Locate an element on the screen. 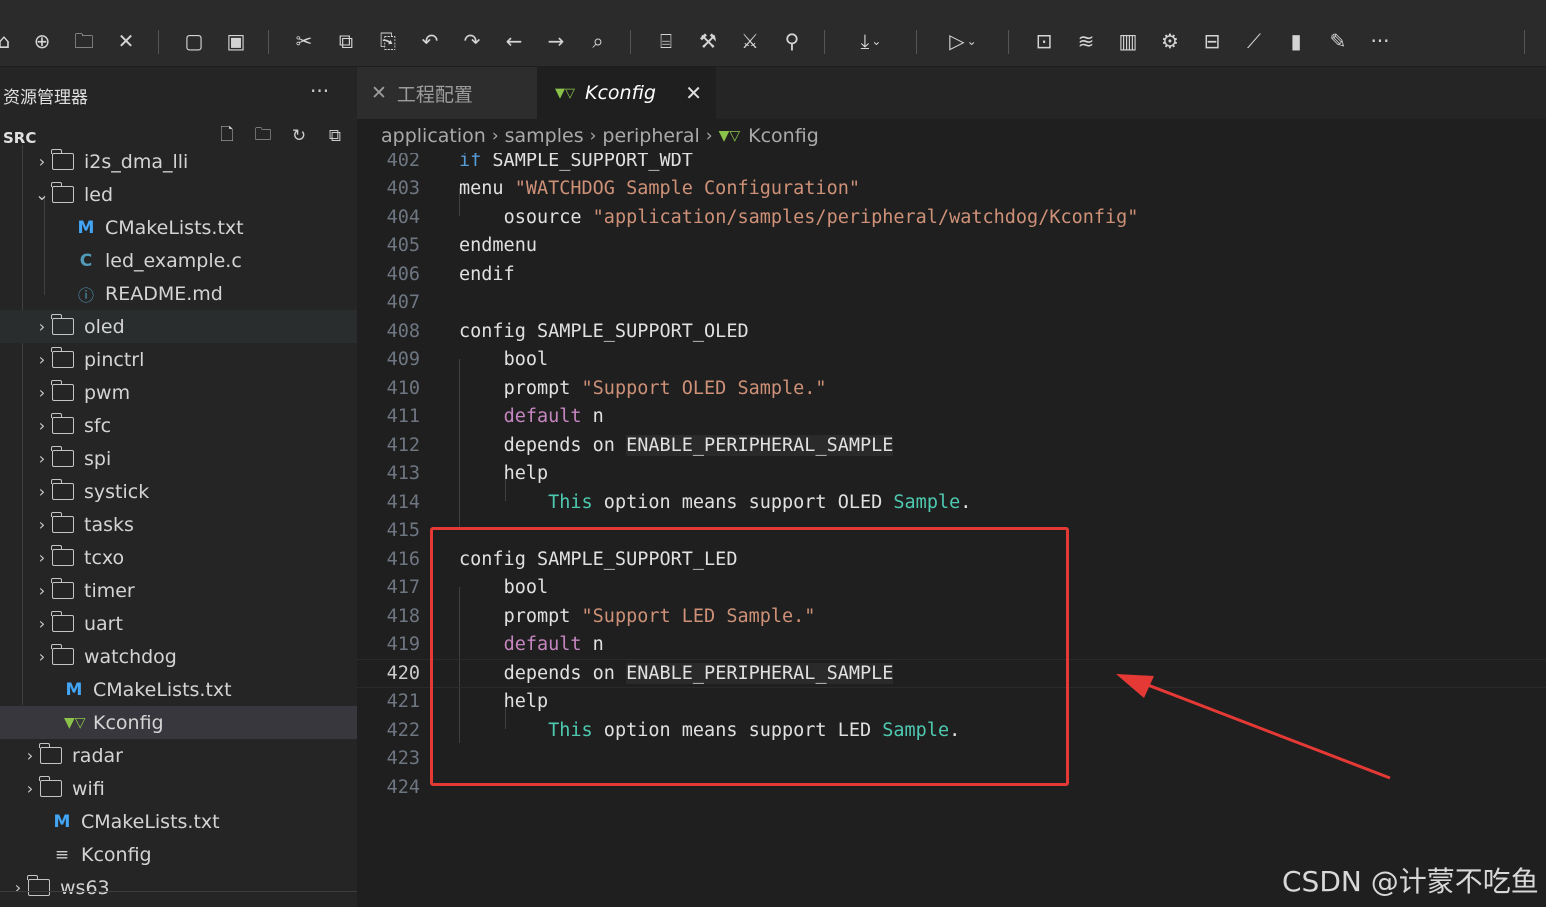  hammer-icon: ⚒ is located at coordinates (708, 41).